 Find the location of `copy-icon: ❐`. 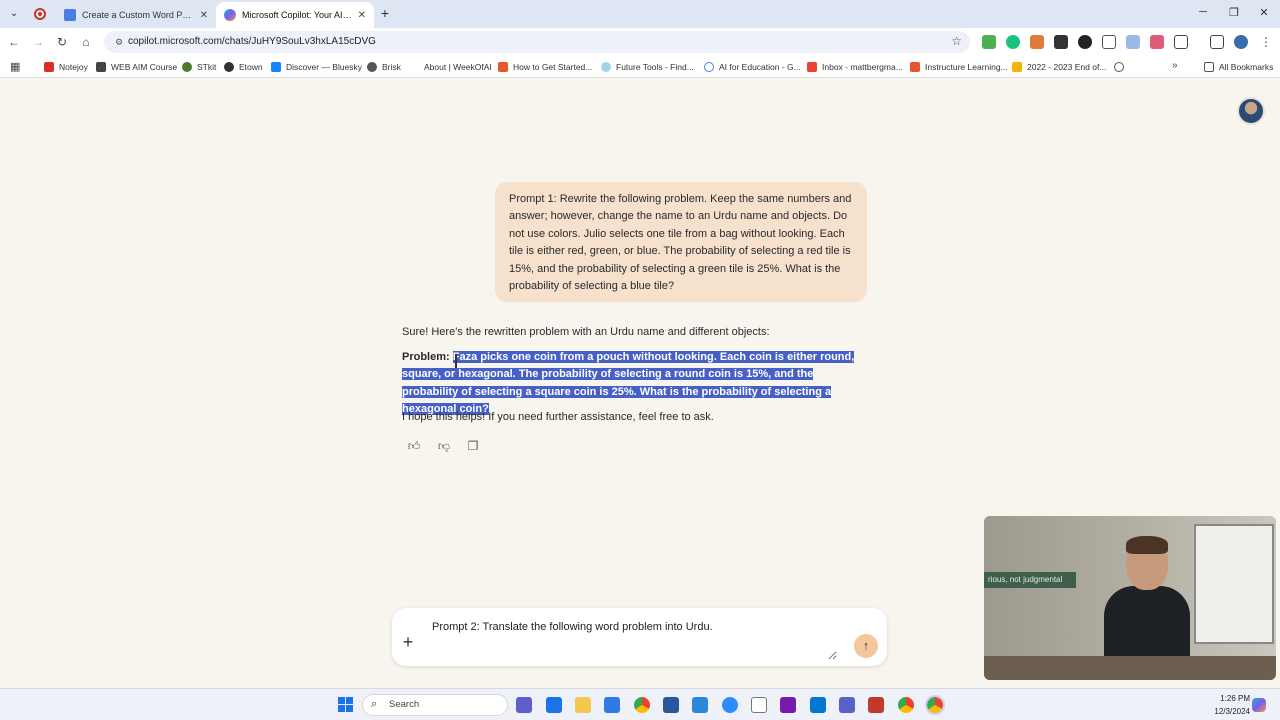

copy-icon: ❐ is located at coordinates (473, 446).